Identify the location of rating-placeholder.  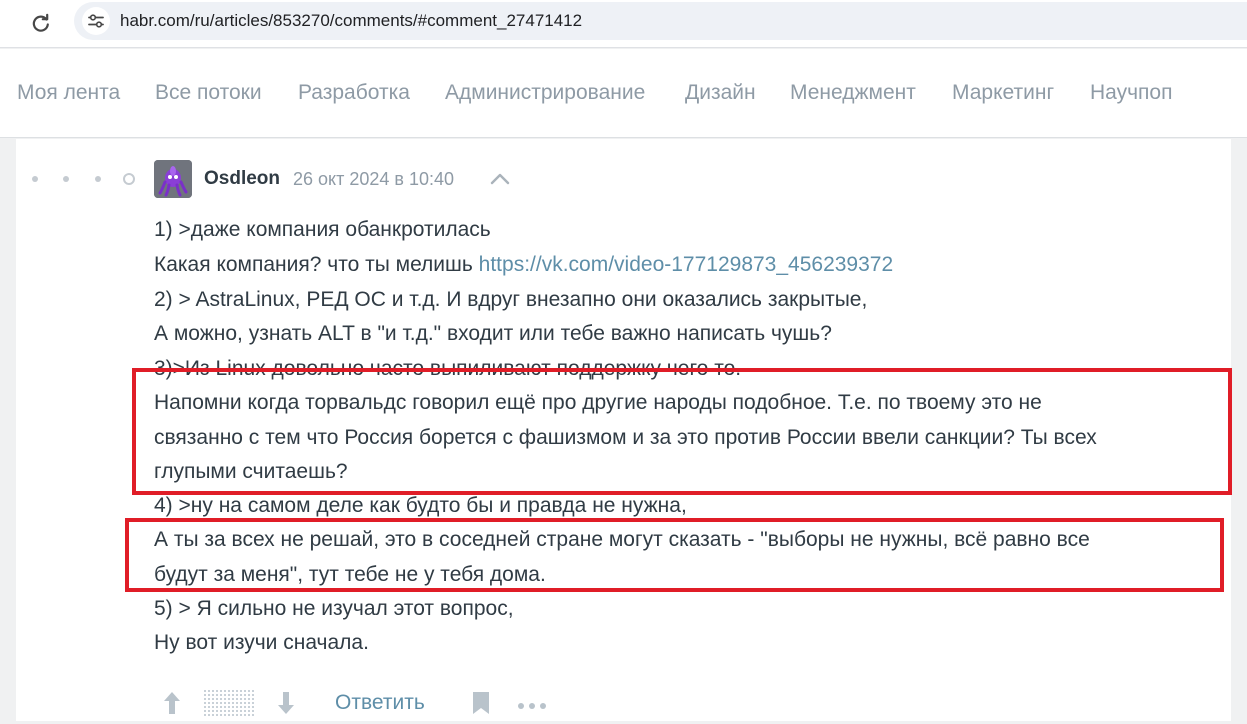
(229, 705).